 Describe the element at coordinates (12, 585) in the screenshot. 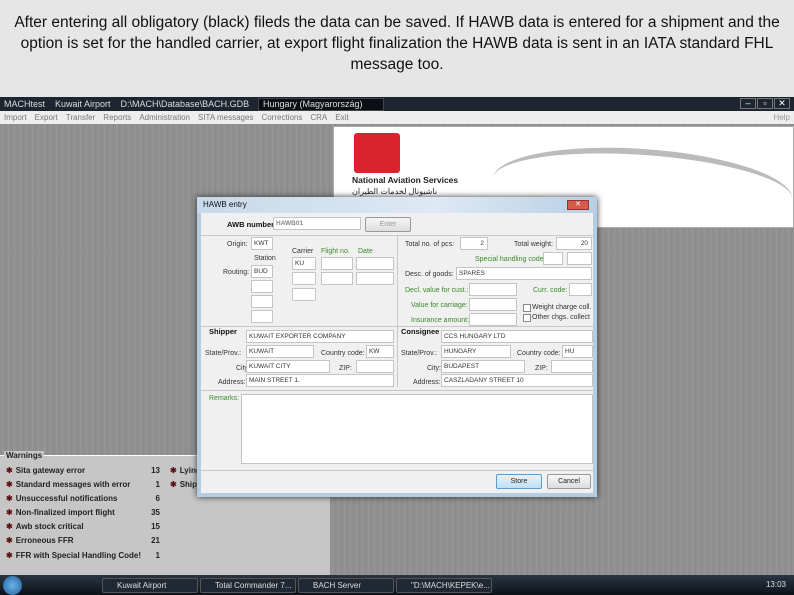

I see `start-button` at that location.